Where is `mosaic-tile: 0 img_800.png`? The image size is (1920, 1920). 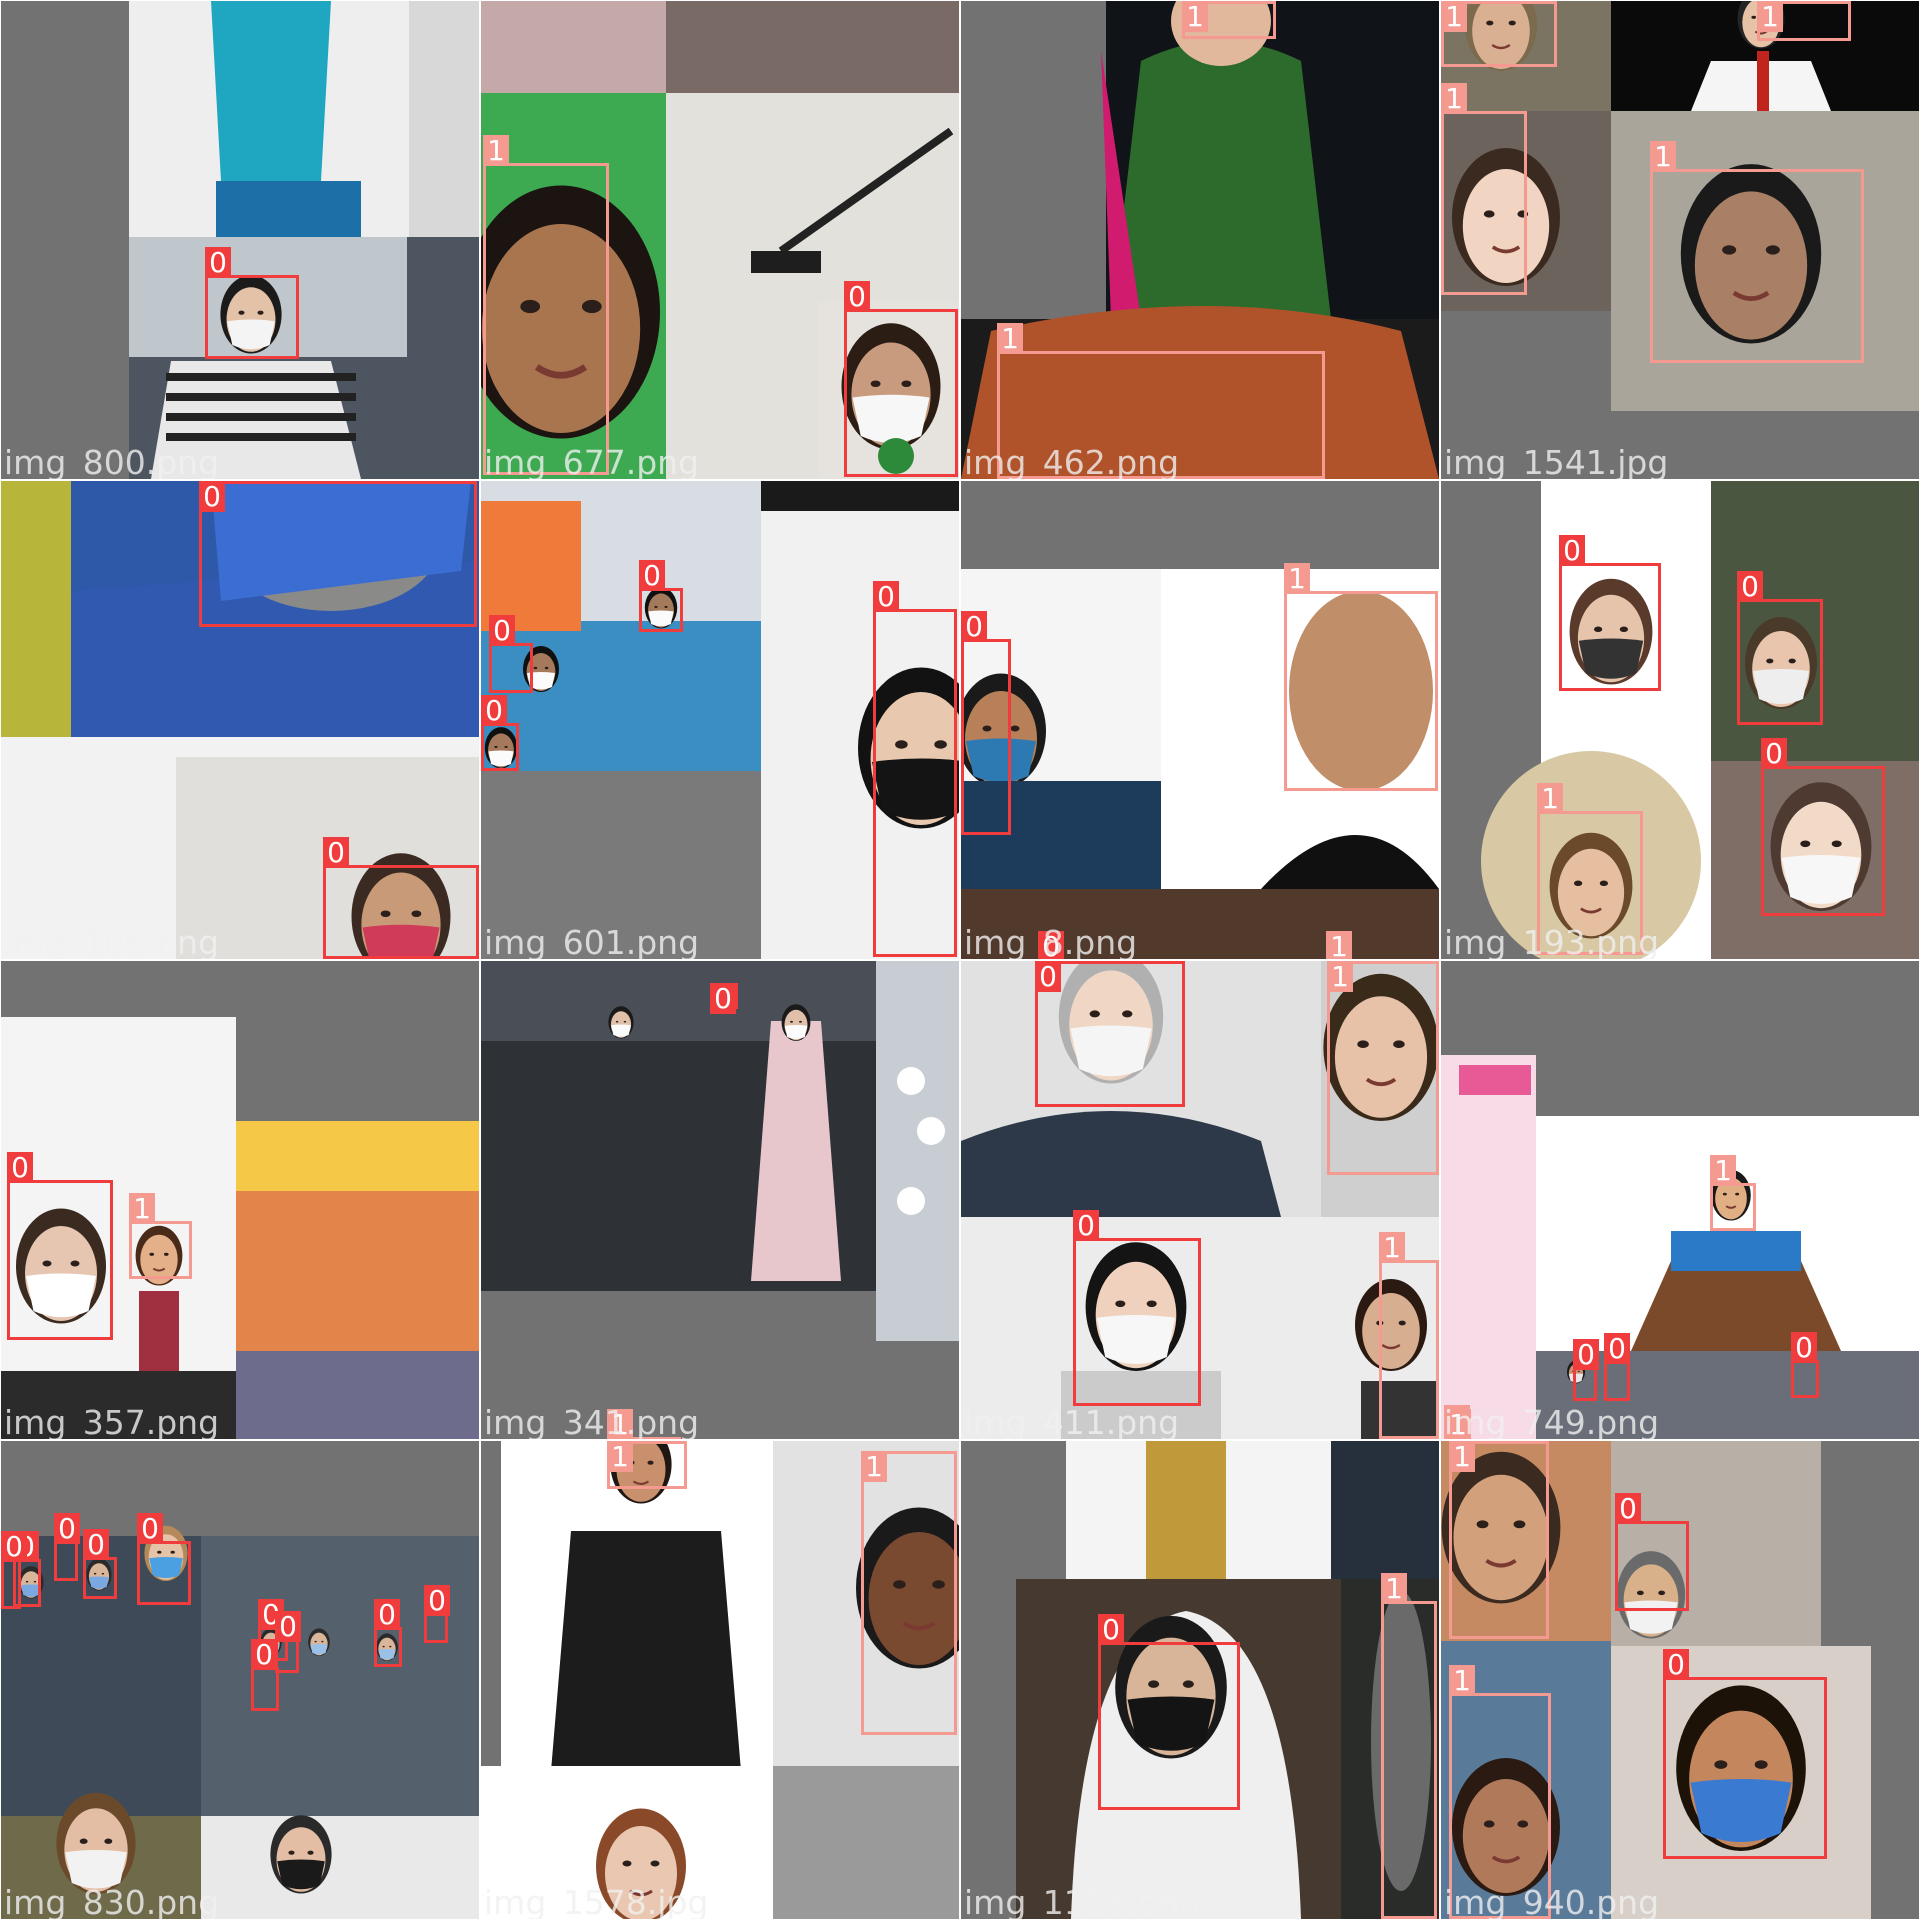 mosaic-tile: 0 img_800.png is located at coordinates (240, 240).